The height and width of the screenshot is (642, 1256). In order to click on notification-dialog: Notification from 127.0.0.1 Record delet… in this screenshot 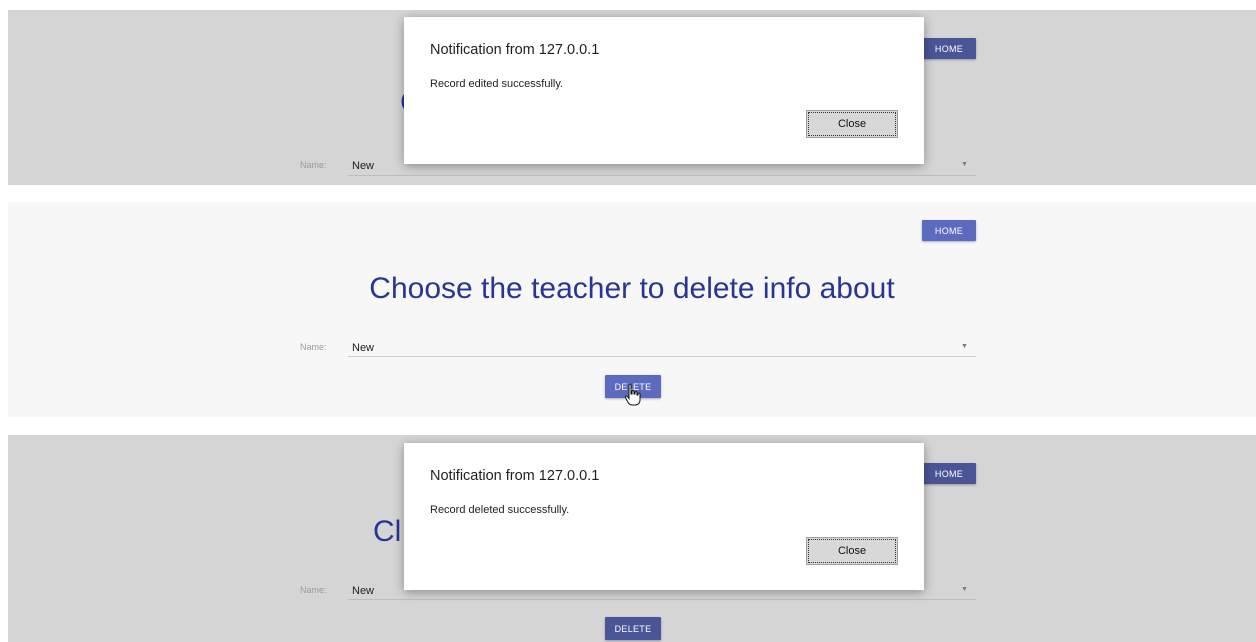, I will do `click(664, 516)`.